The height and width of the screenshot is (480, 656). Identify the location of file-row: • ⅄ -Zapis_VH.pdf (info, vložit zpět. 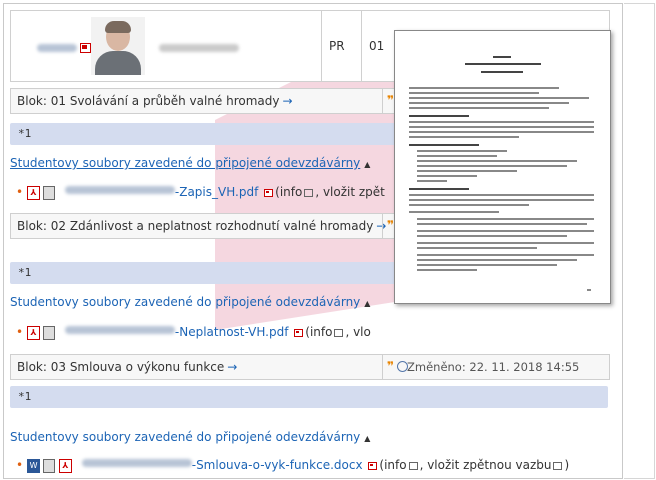
(200, 192).